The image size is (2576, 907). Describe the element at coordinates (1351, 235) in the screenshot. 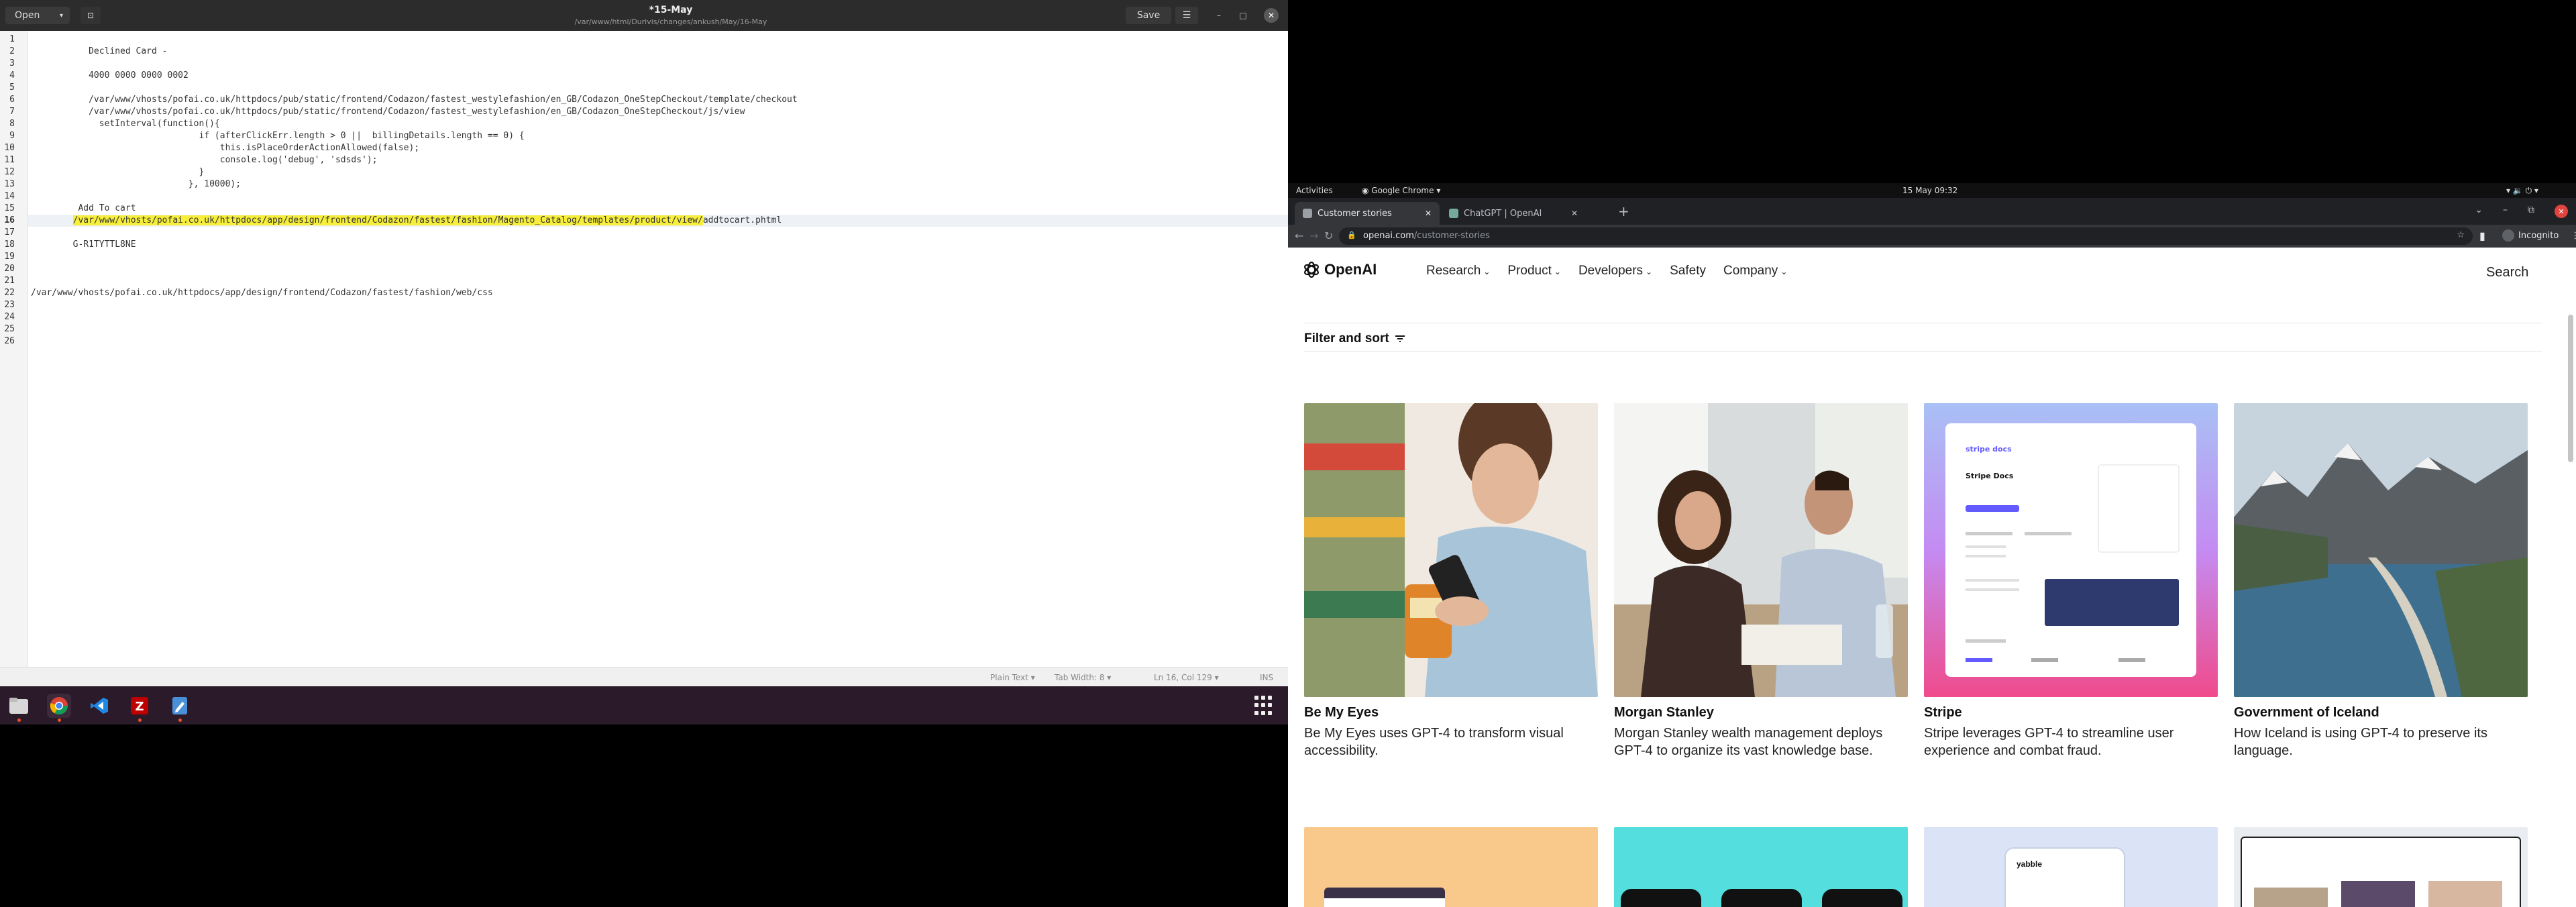

I see `lock-icon: 🔒` at that location.